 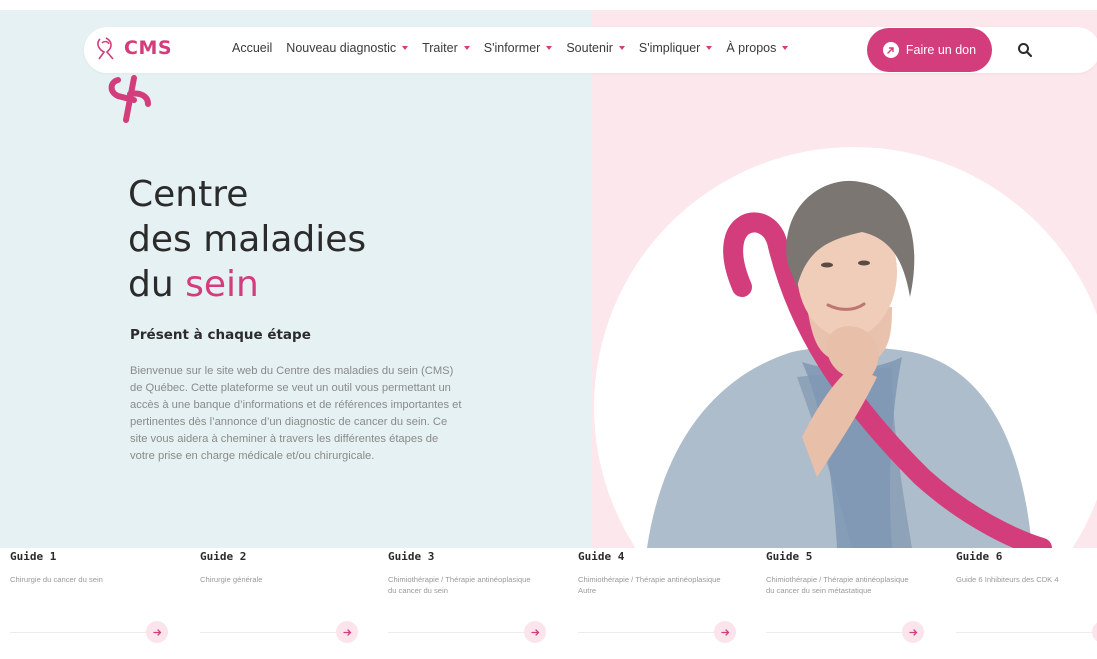 I want to click on hero-title: Centre des maladies du sein, so click(x=247, y=239).